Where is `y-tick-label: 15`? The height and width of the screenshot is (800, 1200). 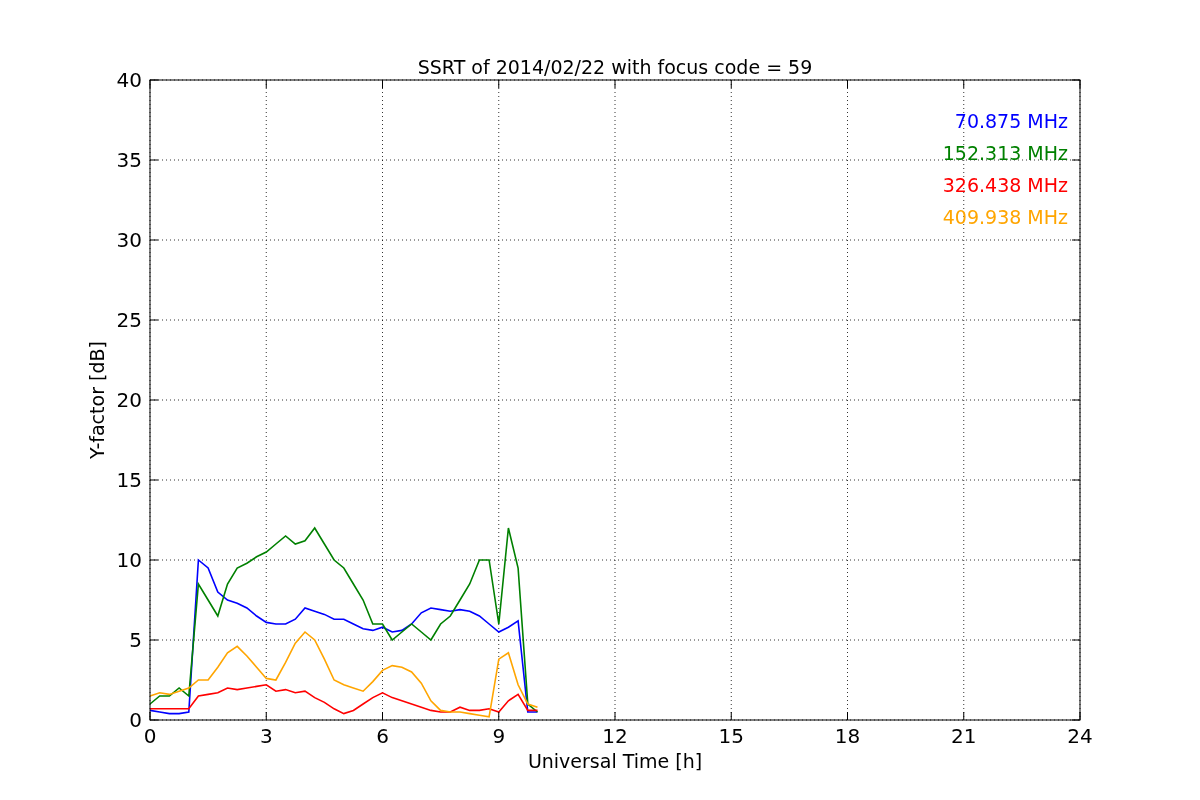 y-tick-label: 15 is located at coordinates (129, 480).